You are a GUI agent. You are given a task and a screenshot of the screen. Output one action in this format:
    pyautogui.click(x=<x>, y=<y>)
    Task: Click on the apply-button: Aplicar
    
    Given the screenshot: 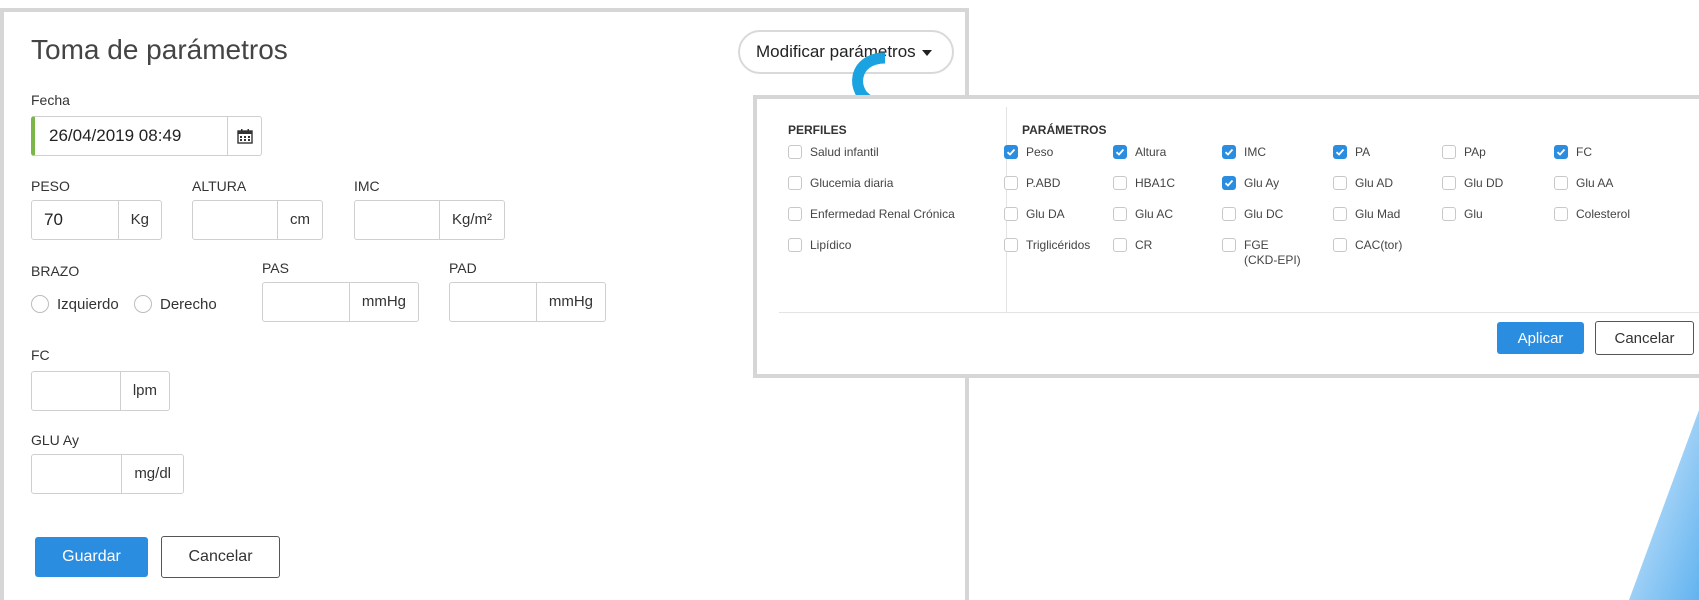 What is the action you would take?
    pyautogui.click(x=1540, y=338)
    